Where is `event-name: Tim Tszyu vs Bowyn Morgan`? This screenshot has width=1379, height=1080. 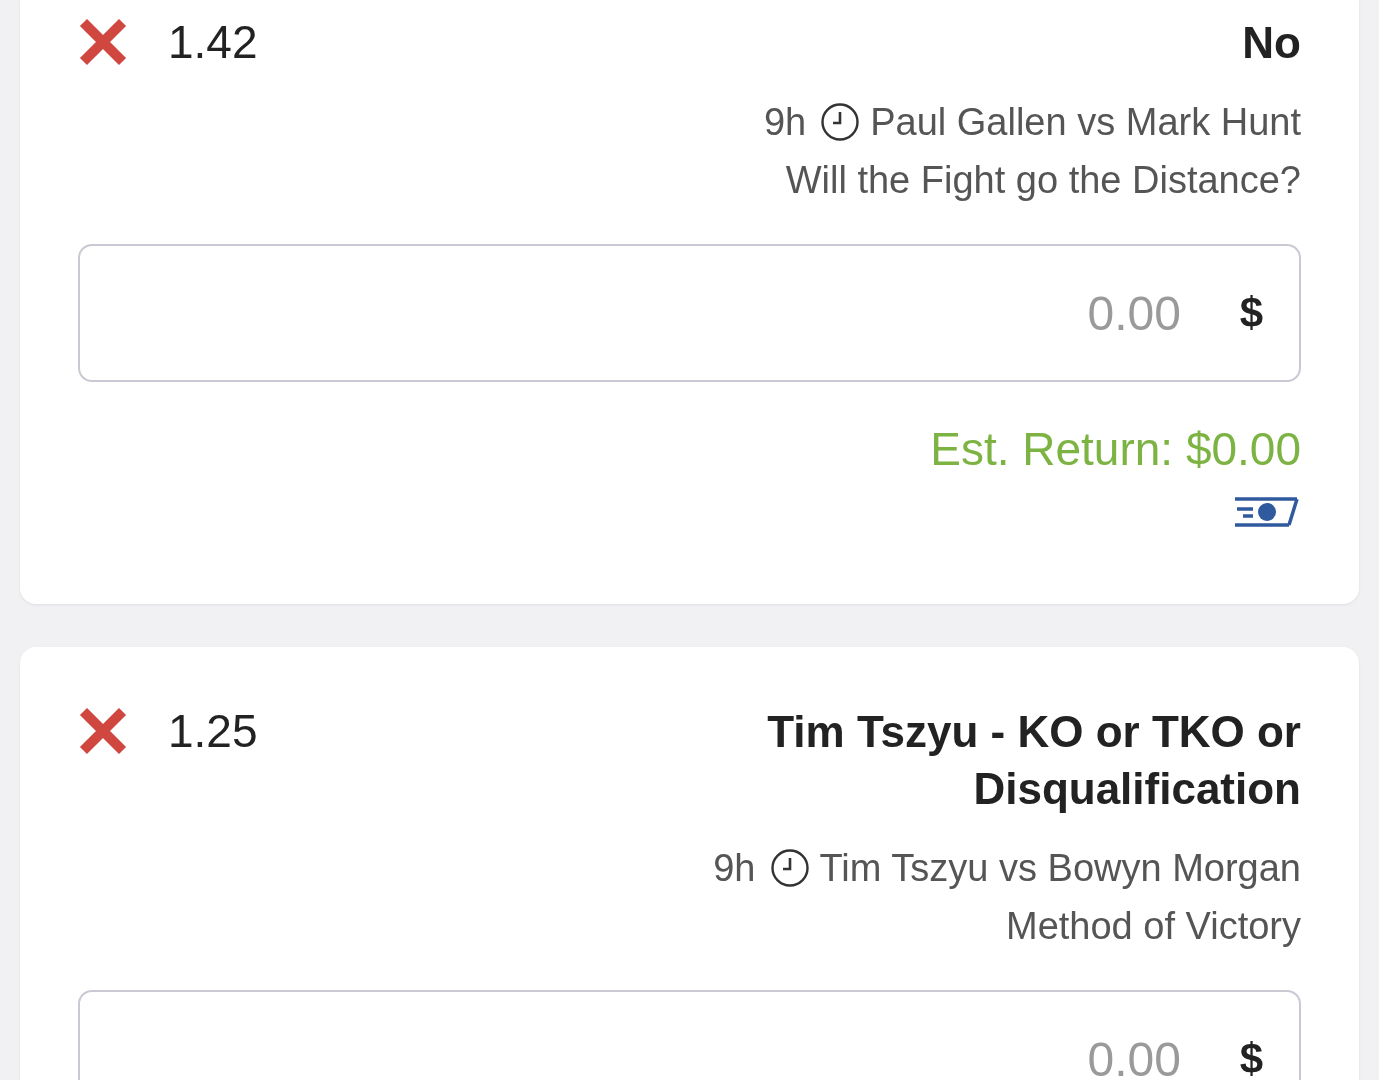
event-name: Tim Tszyu vs Bowyn Morgan is located at coordinates (1060, 868).